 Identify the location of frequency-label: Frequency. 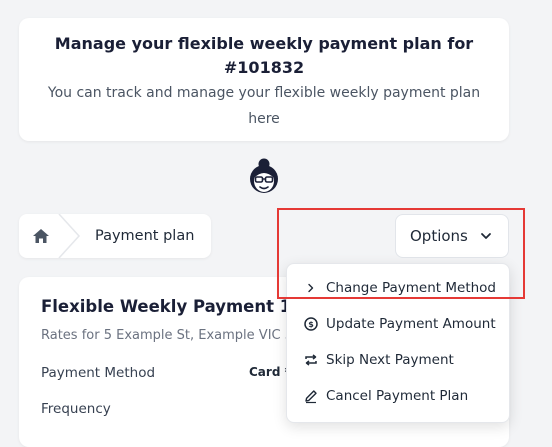
(76, 409).